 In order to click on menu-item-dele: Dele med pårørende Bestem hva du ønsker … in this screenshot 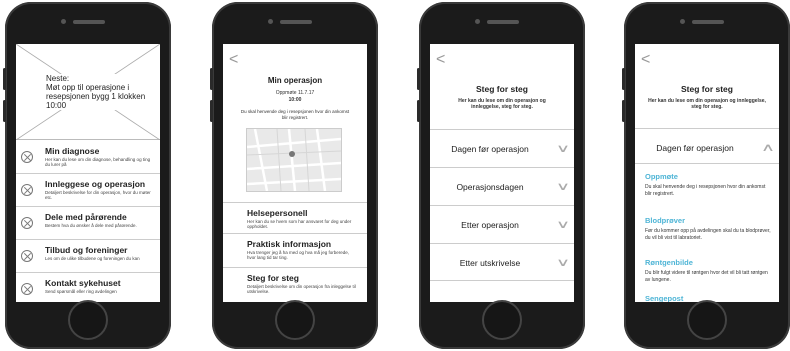, I will do `click(88, 223)`.